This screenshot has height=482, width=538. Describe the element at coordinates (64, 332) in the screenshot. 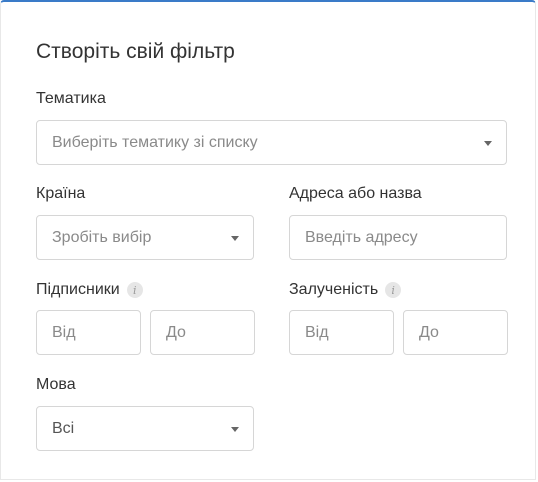

I see `subscribers-from-placeholder: Від` at that location.